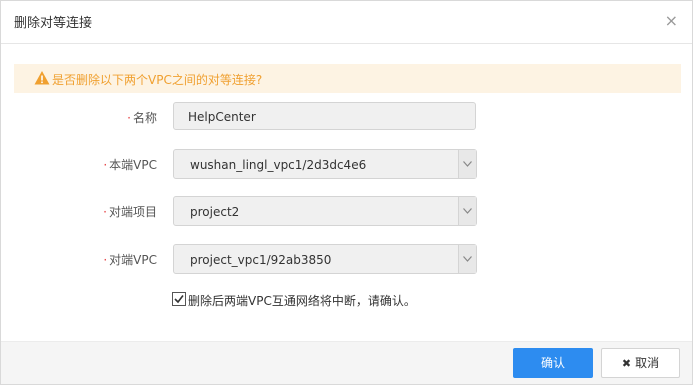 The height and width of the screenshot is (385, 693). I want to click on peer-vpc-label: · 对端VPC, so click(130, 259).